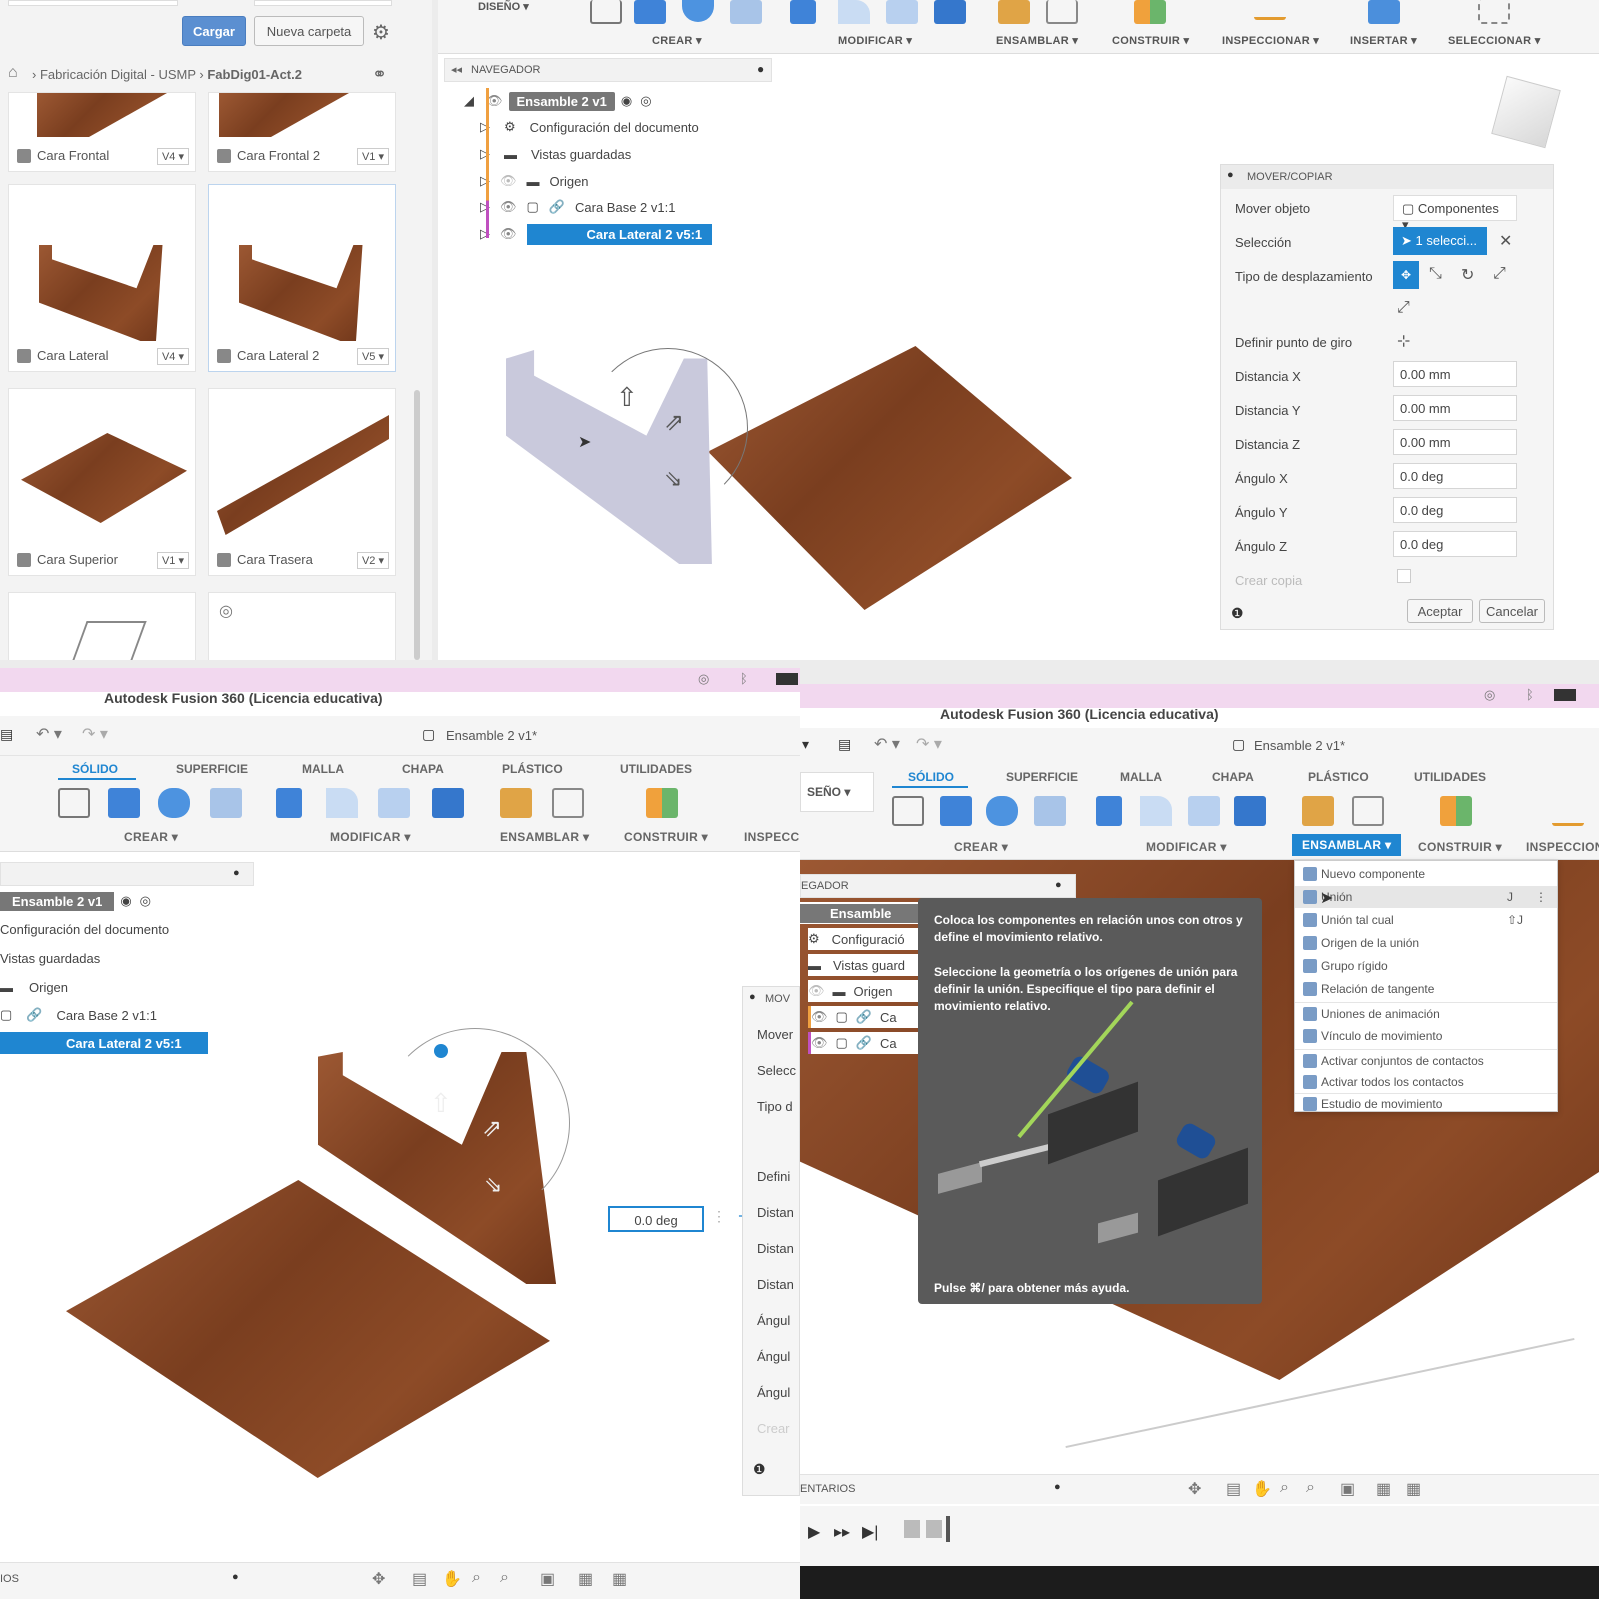  Describe the element at coordinates (532, 769) in the screenshot. I see `tab-plastic: PLÁSTICO` at that location.